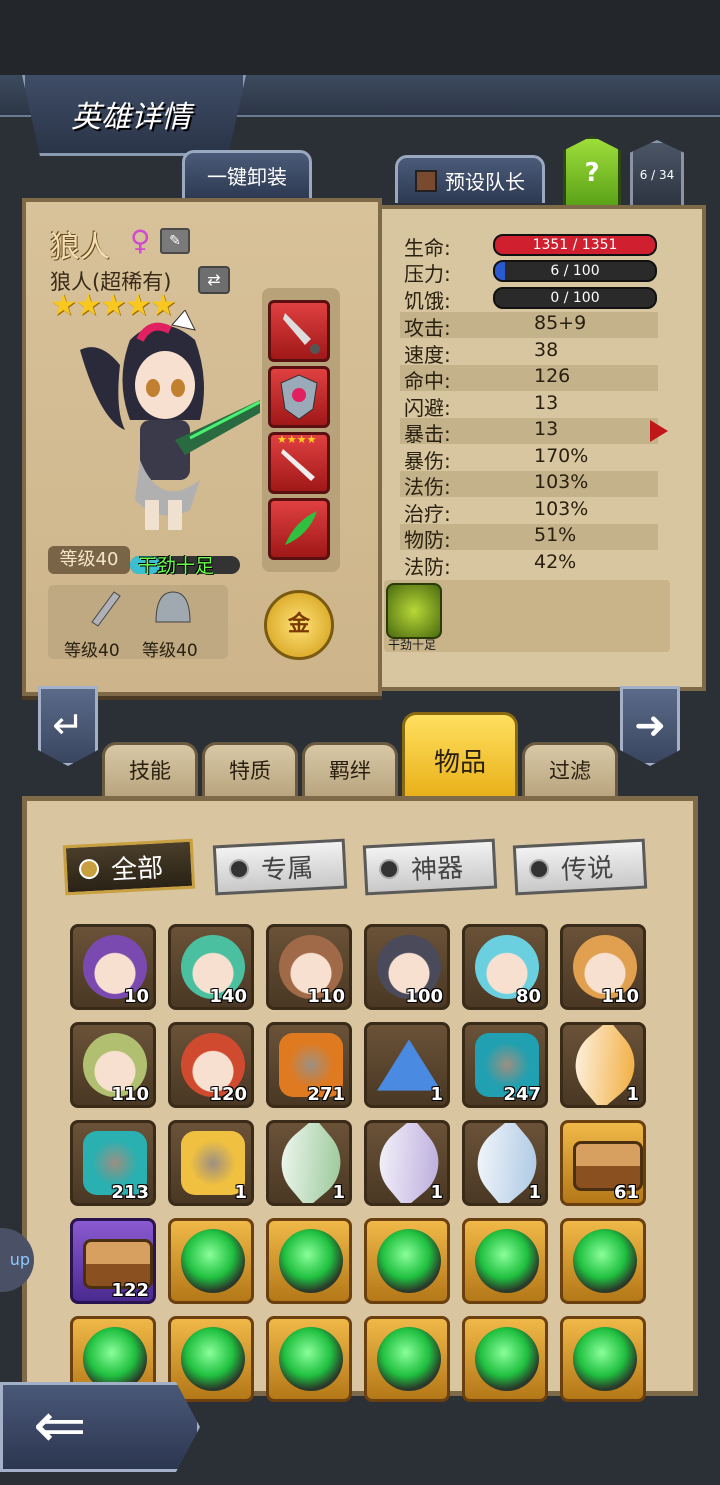 This screenshot has width=720, height=1485. I want to click on equip-slot-weapon, so click(299, 331).